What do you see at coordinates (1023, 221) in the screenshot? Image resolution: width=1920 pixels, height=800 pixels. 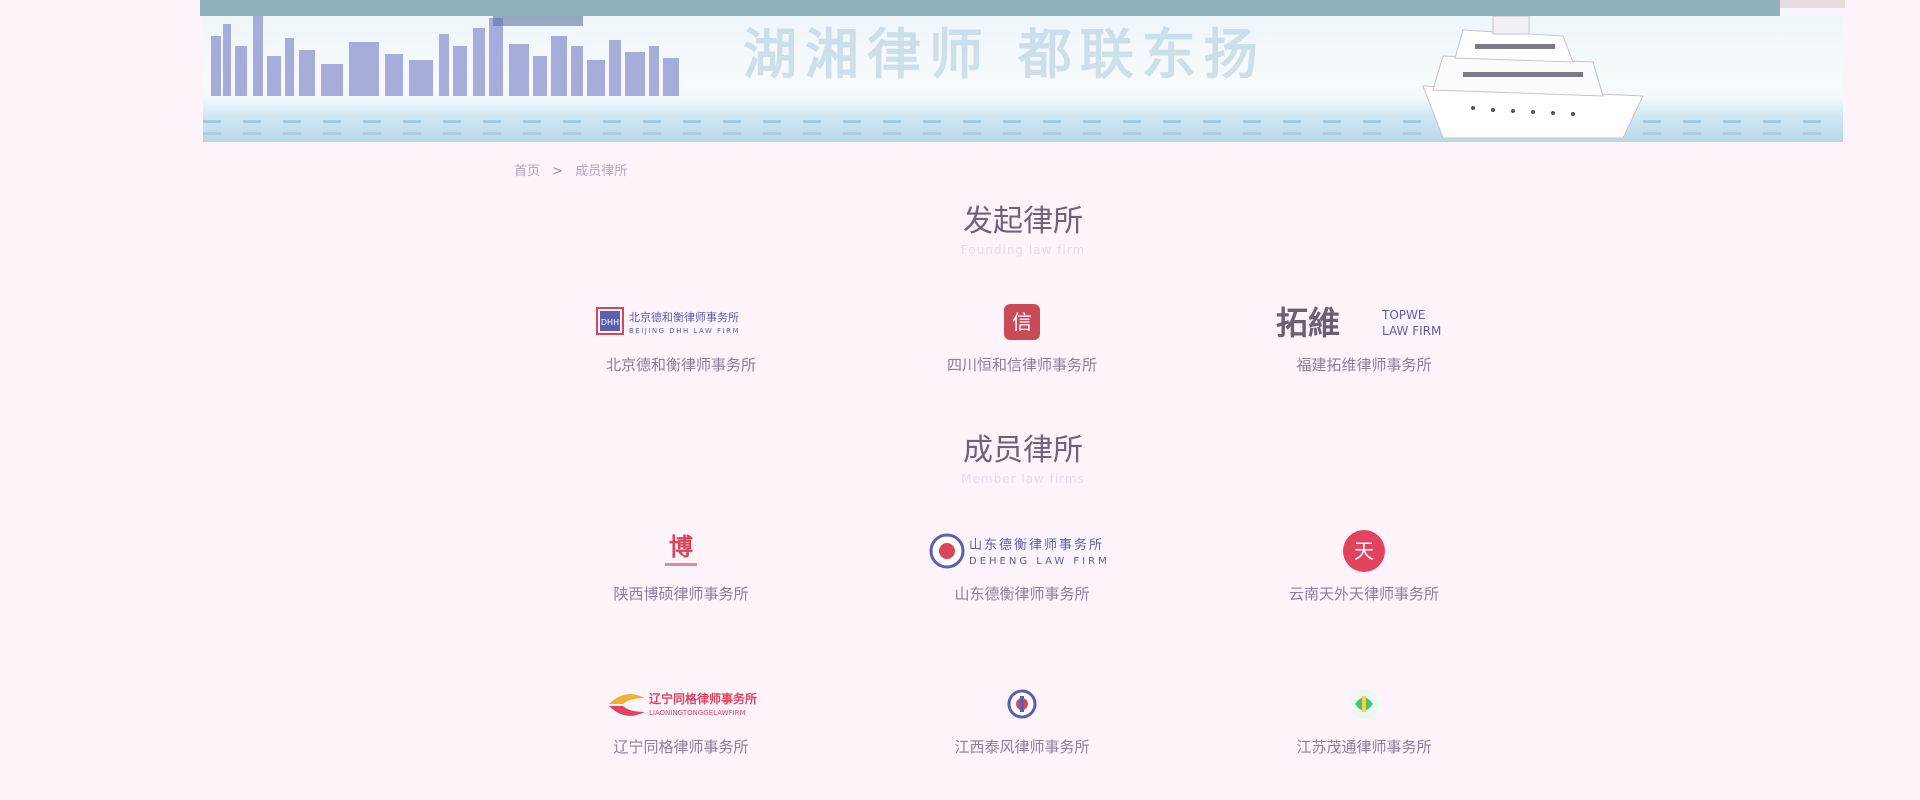 I see `founding-section-title: 发起律所` at bounding box center [1023, 221].